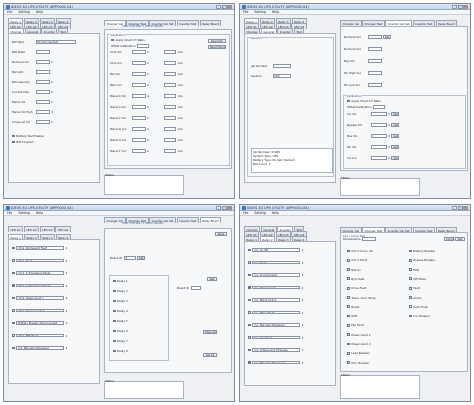  I want to click on nominal-vol-input, so click(42, 62).